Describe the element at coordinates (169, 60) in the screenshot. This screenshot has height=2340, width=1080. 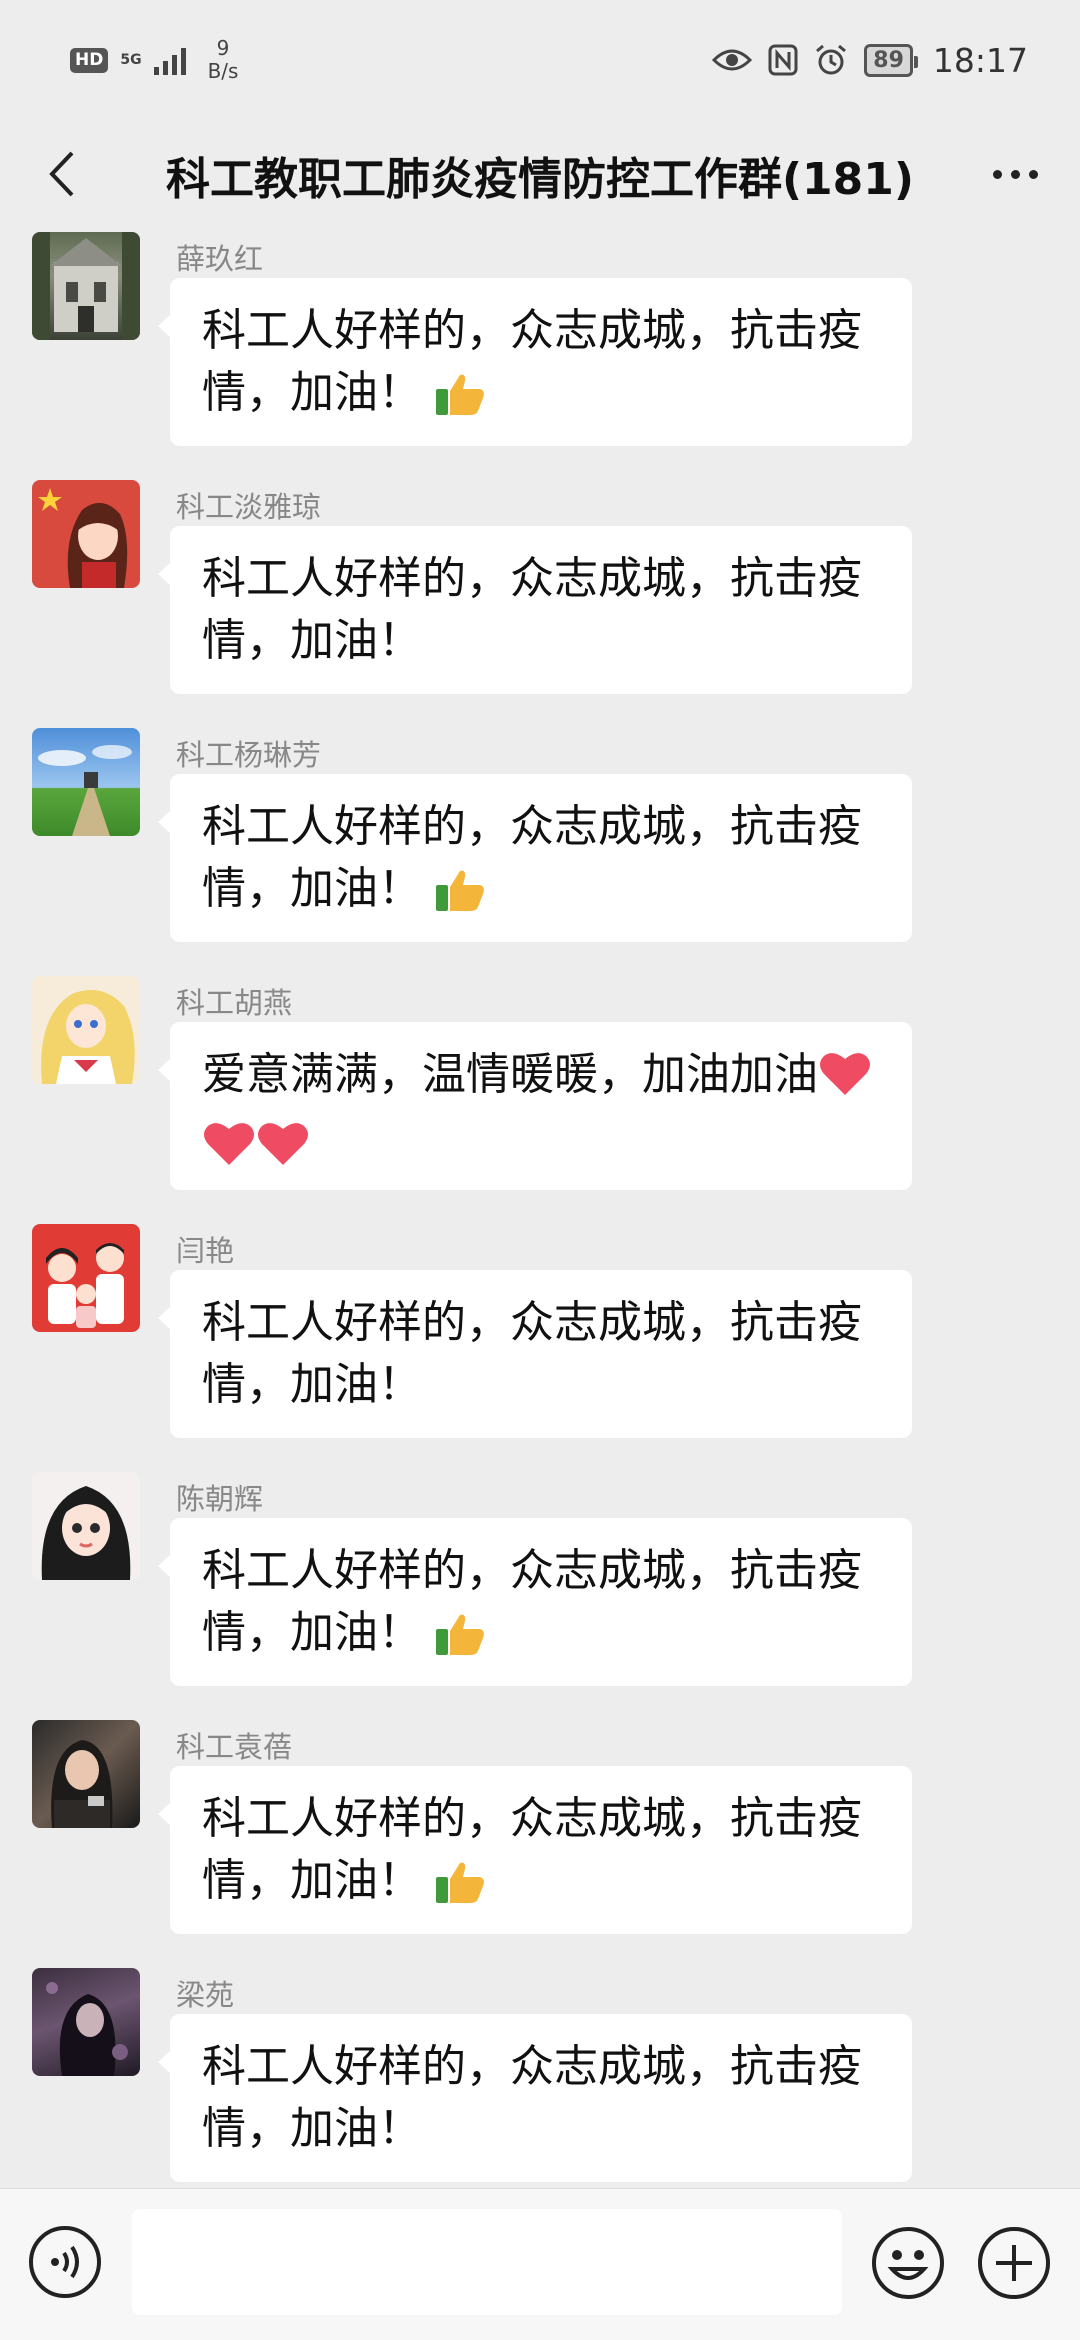
I see `signal-icon` at that location.